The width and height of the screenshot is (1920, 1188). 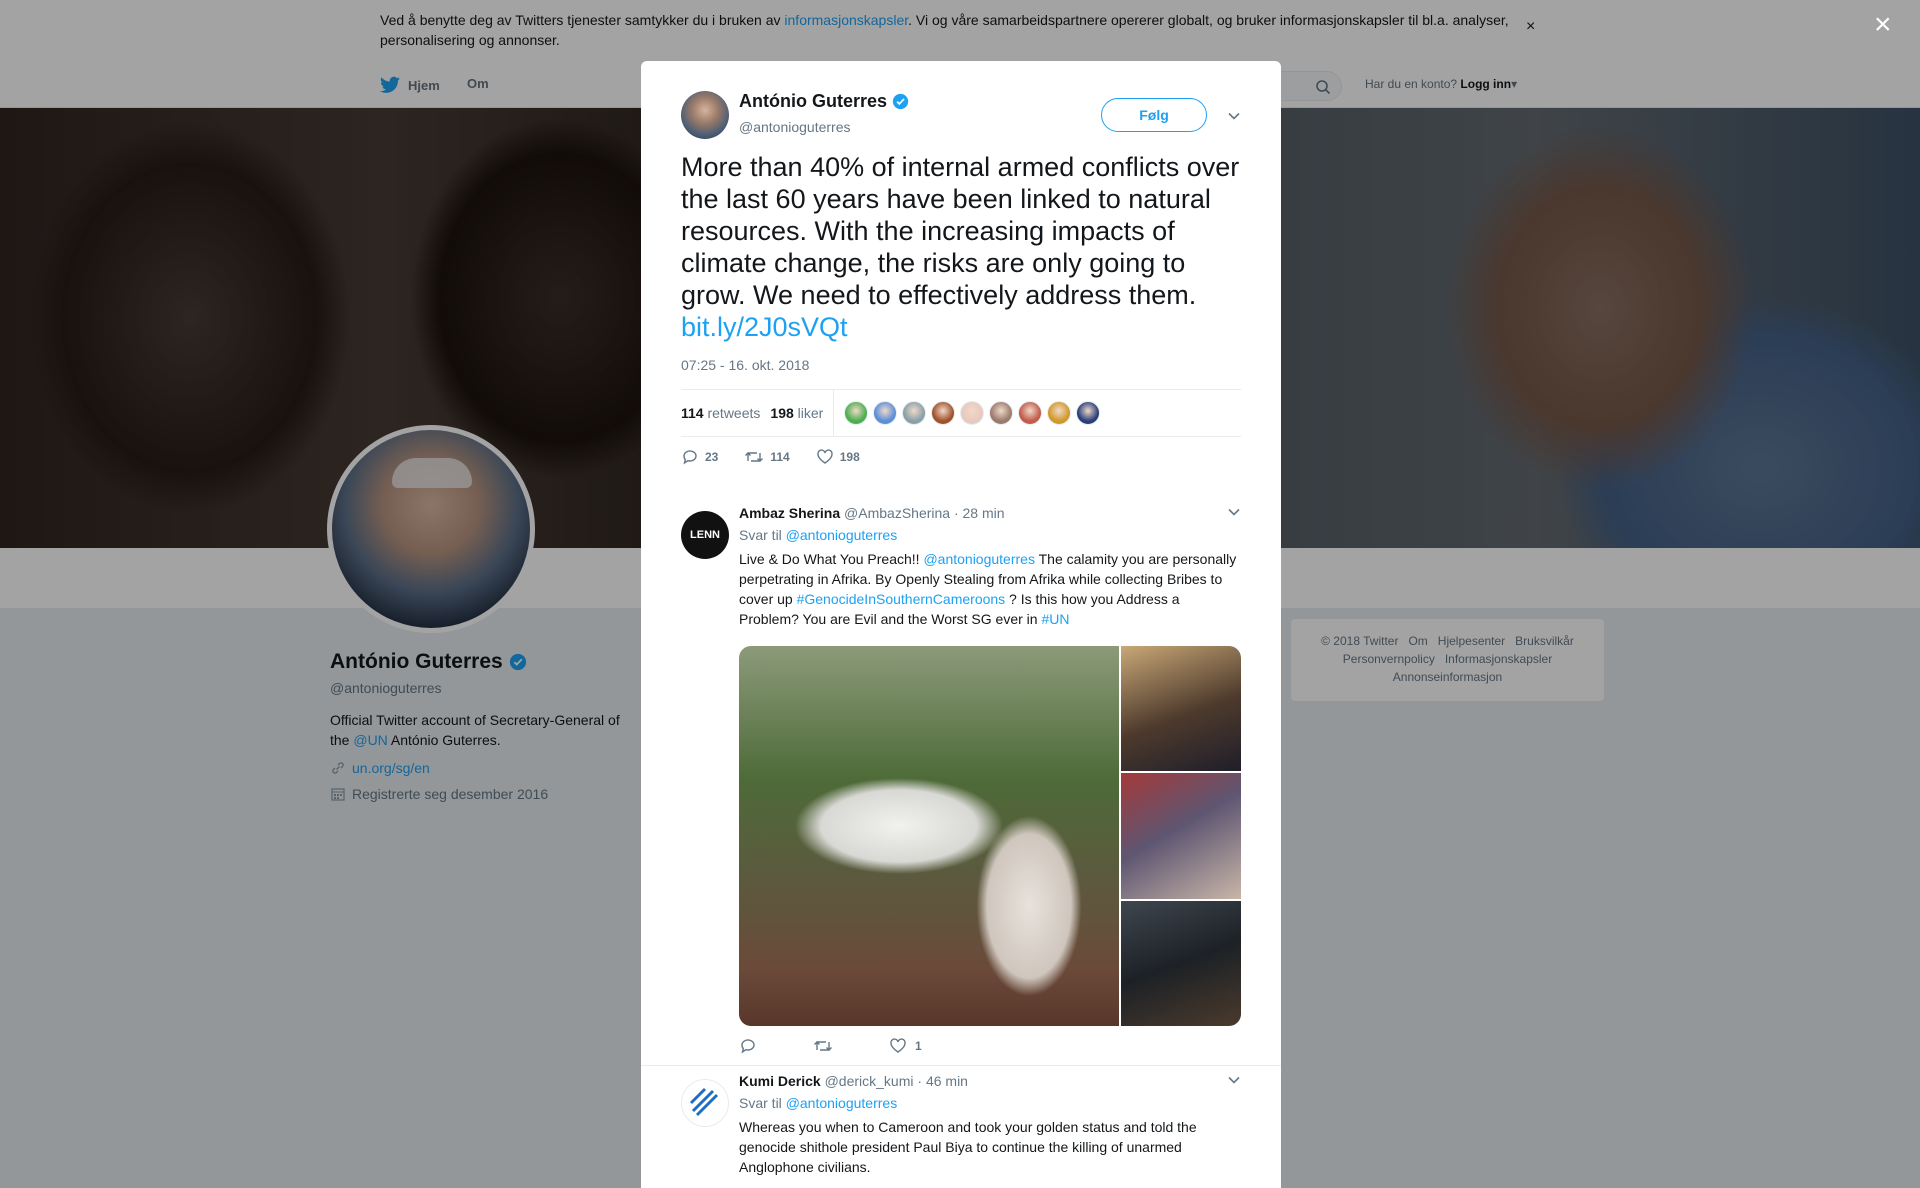 I want to click on verified-icon, so click(x=900, y=101).